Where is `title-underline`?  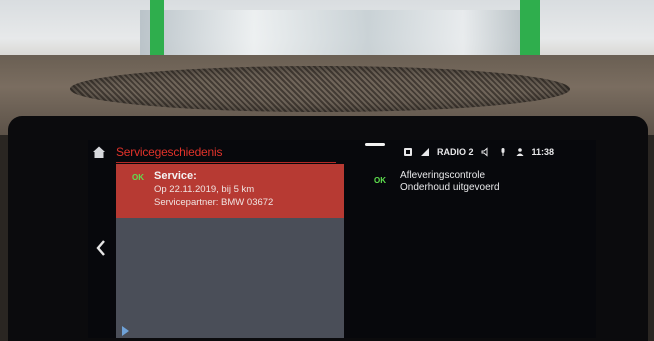 title-underline is located at coordinates (226, 162).